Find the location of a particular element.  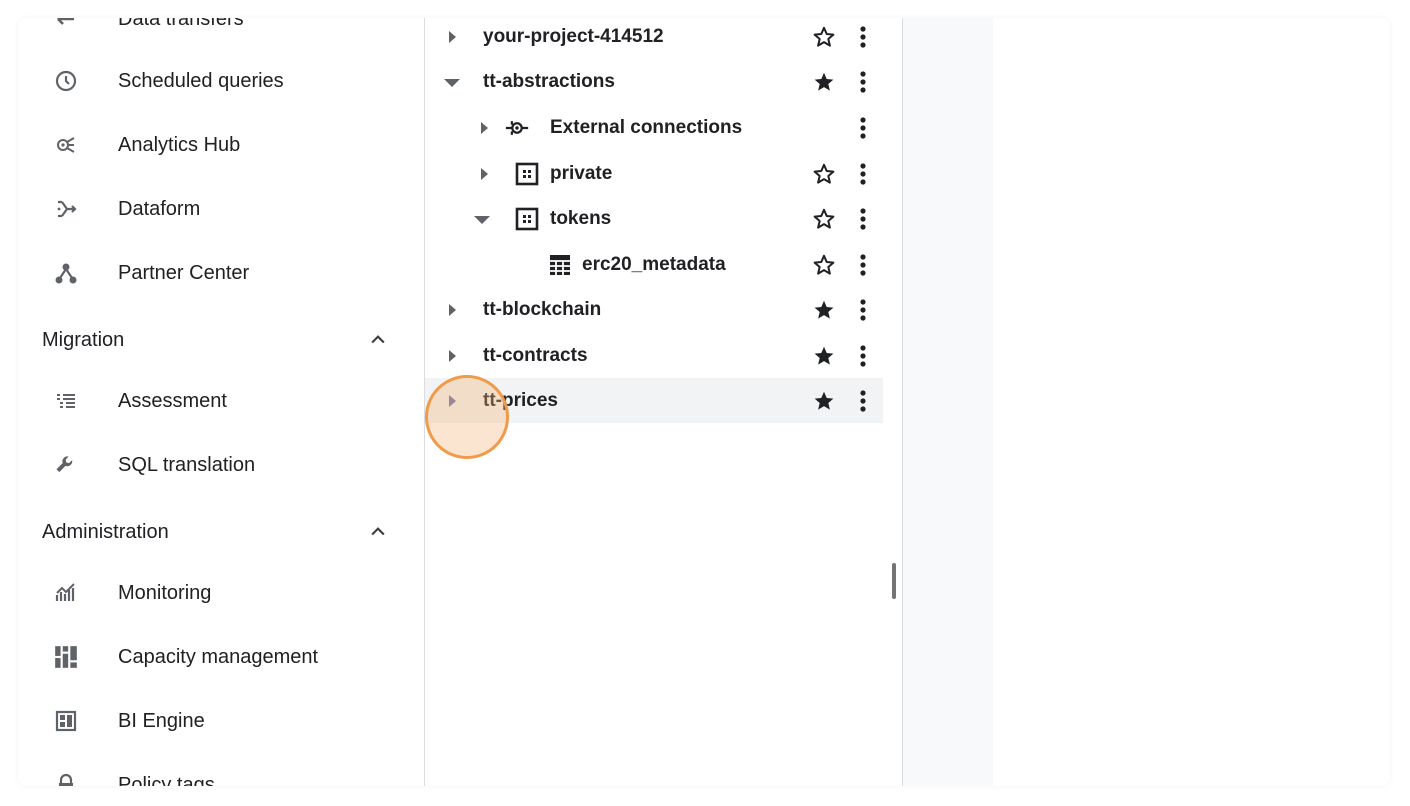

analytics-hub-icon is located at coordinates (66, 145).